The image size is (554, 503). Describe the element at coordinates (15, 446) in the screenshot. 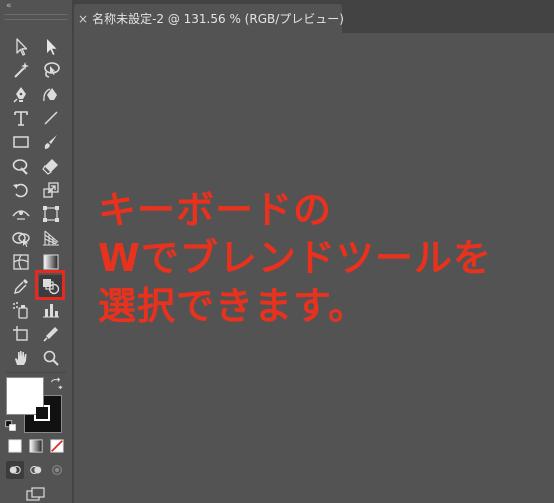

I see `color-mode-icon` at that location.